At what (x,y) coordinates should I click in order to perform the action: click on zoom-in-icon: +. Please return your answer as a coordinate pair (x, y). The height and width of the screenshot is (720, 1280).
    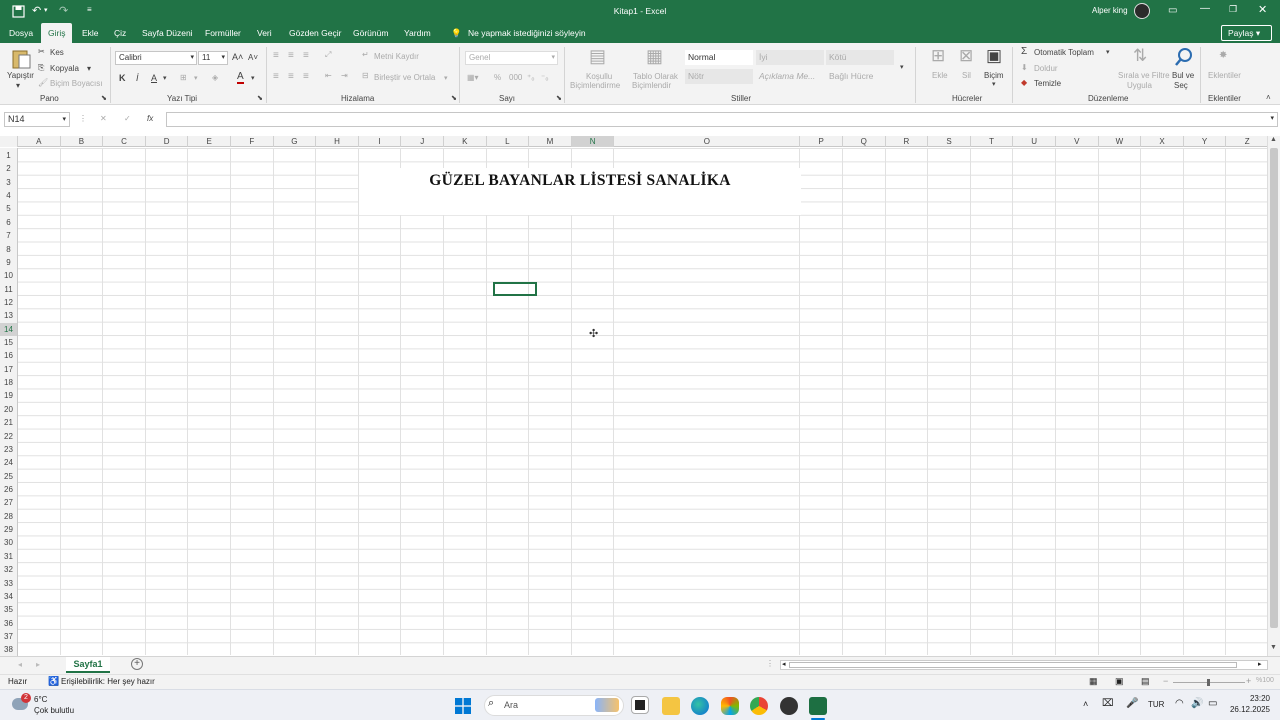
    Looking at the image, I should click on (1248, 681).